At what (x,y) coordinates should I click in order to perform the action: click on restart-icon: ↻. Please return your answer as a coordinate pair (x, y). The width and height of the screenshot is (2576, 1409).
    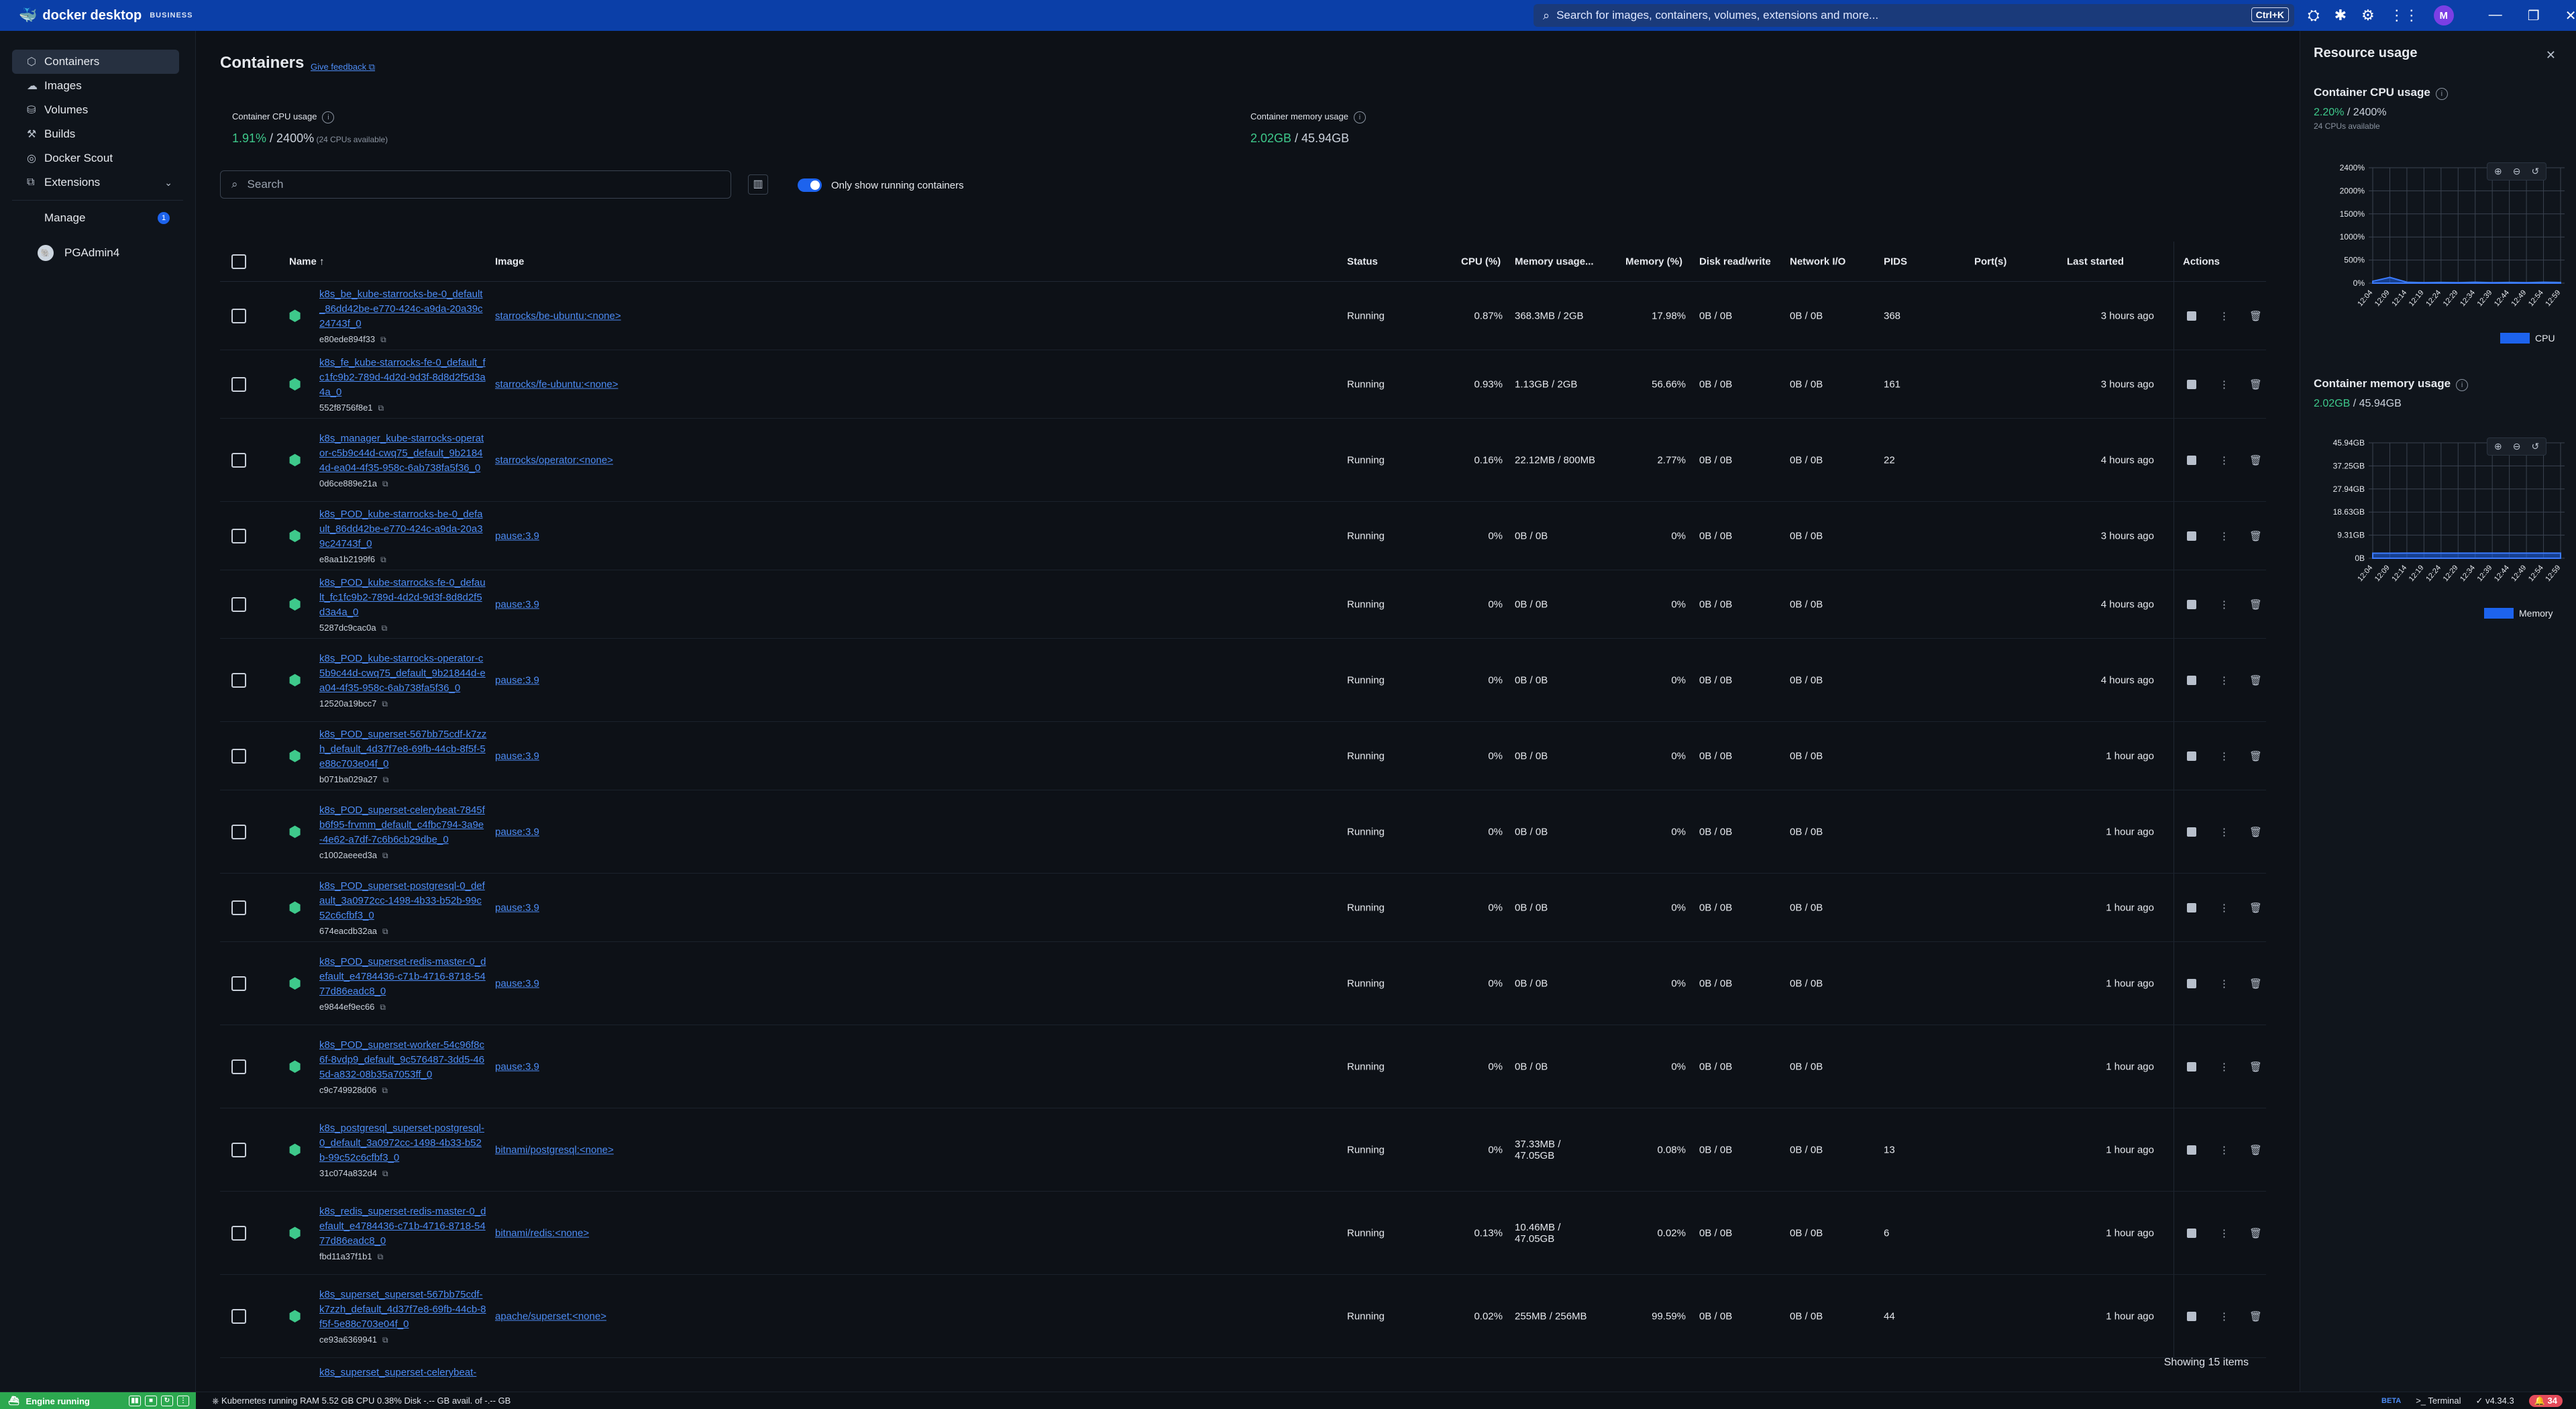
    Looking at the image, I should click on (167, 1401).